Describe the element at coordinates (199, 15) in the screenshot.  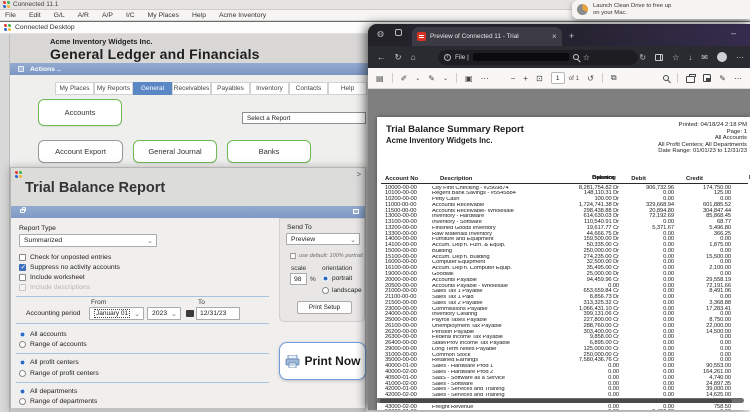
I see `menu-item: Help` at that location.